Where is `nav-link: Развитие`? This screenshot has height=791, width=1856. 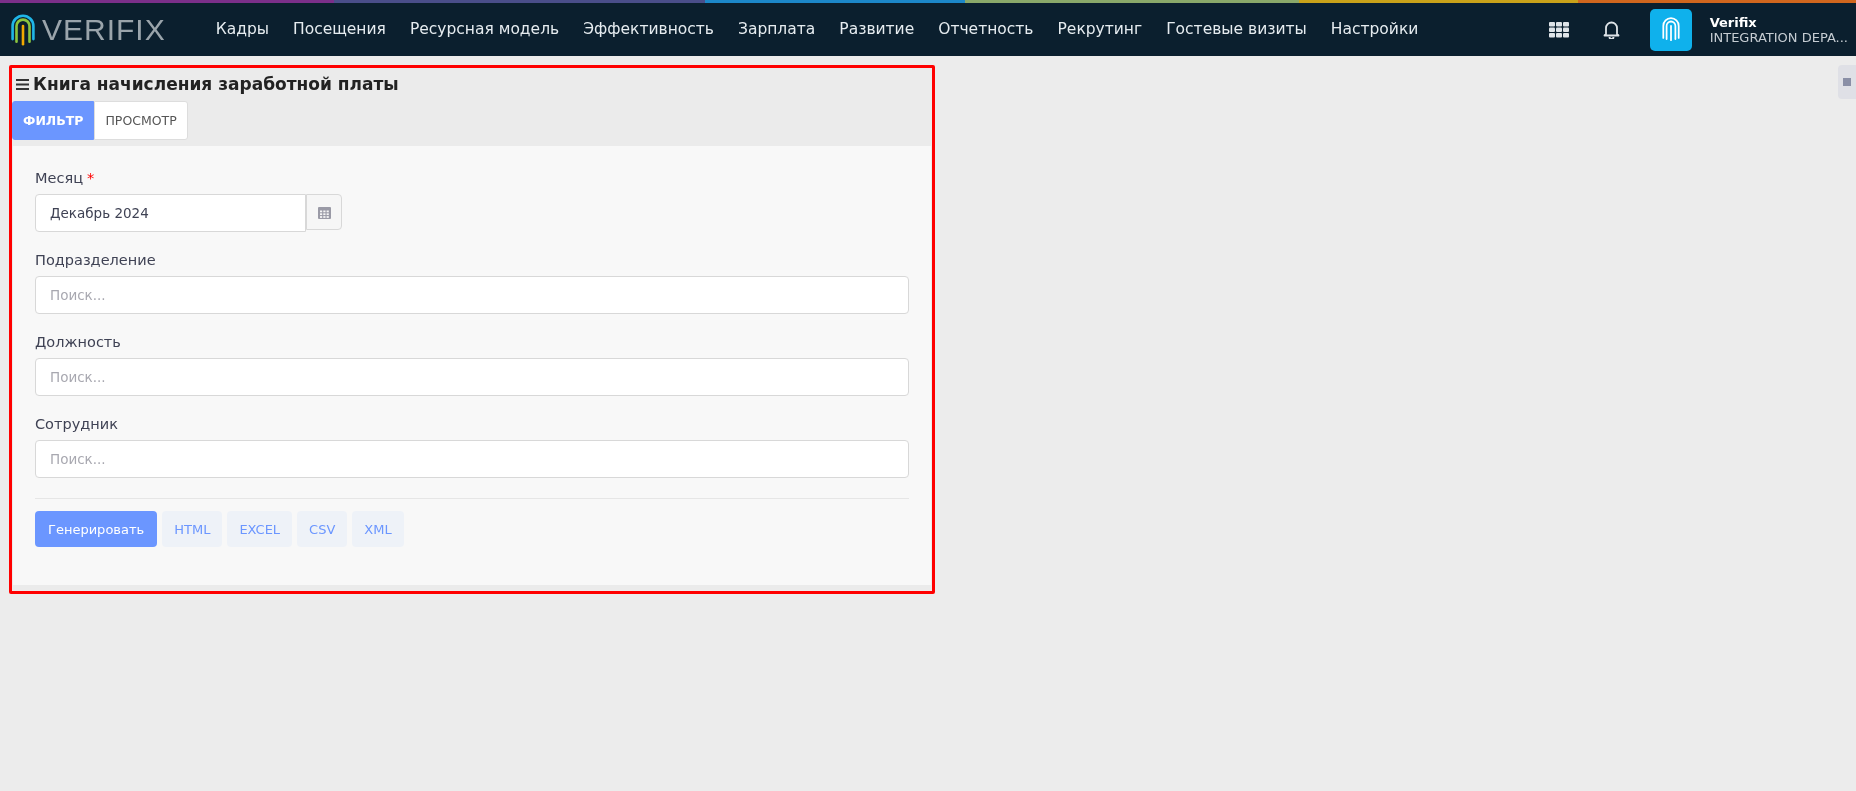
nav-link: Развитие is located at coordinates (877, 29).